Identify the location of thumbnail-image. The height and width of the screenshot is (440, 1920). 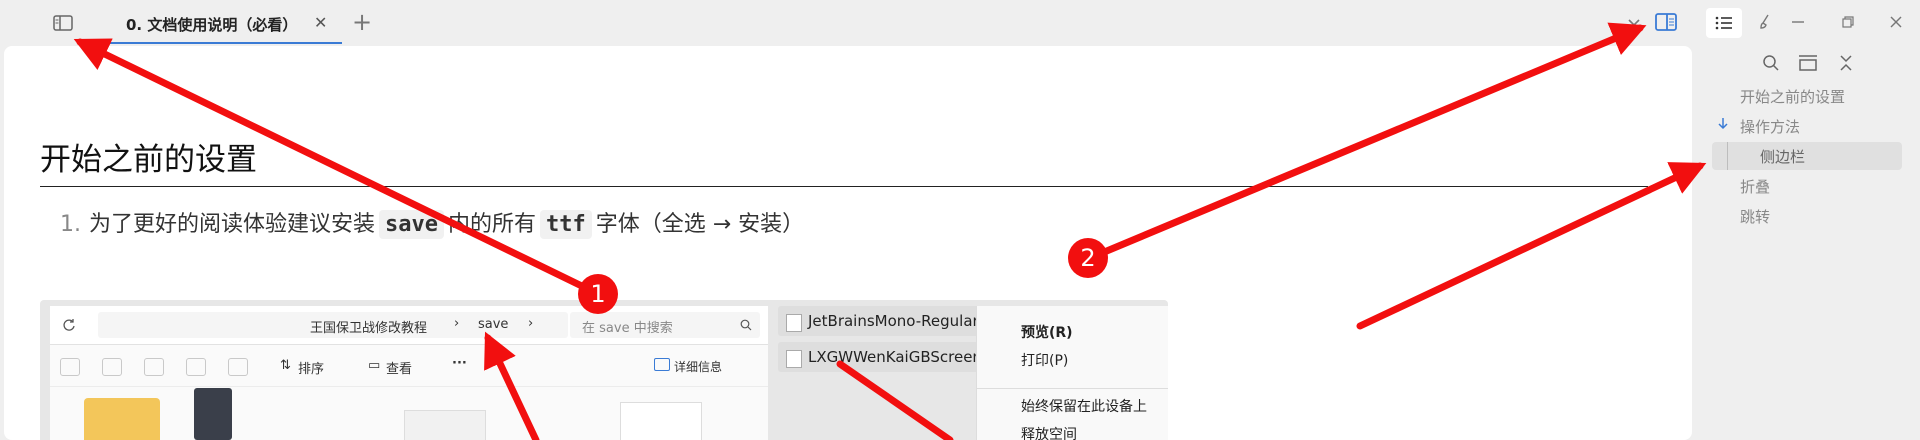
(213, 414).